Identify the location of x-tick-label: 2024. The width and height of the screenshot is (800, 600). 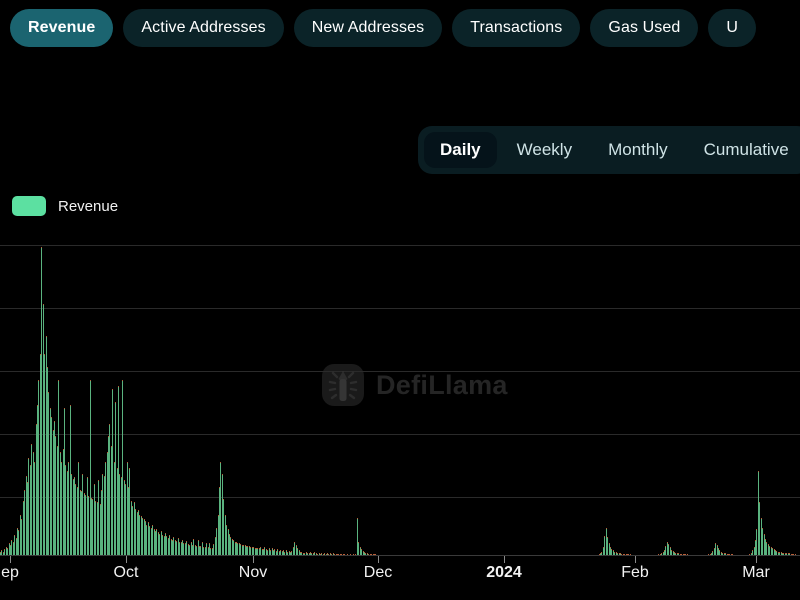
(504, 572).